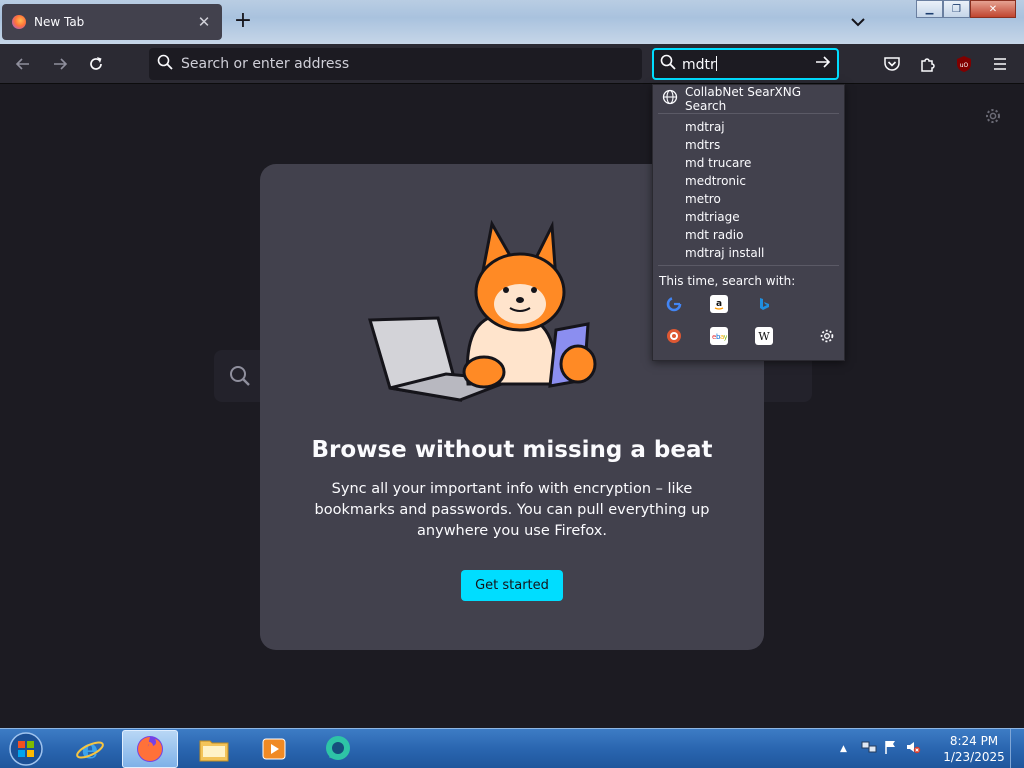  I want to click on restore-button: ❐, so click(956, 9).